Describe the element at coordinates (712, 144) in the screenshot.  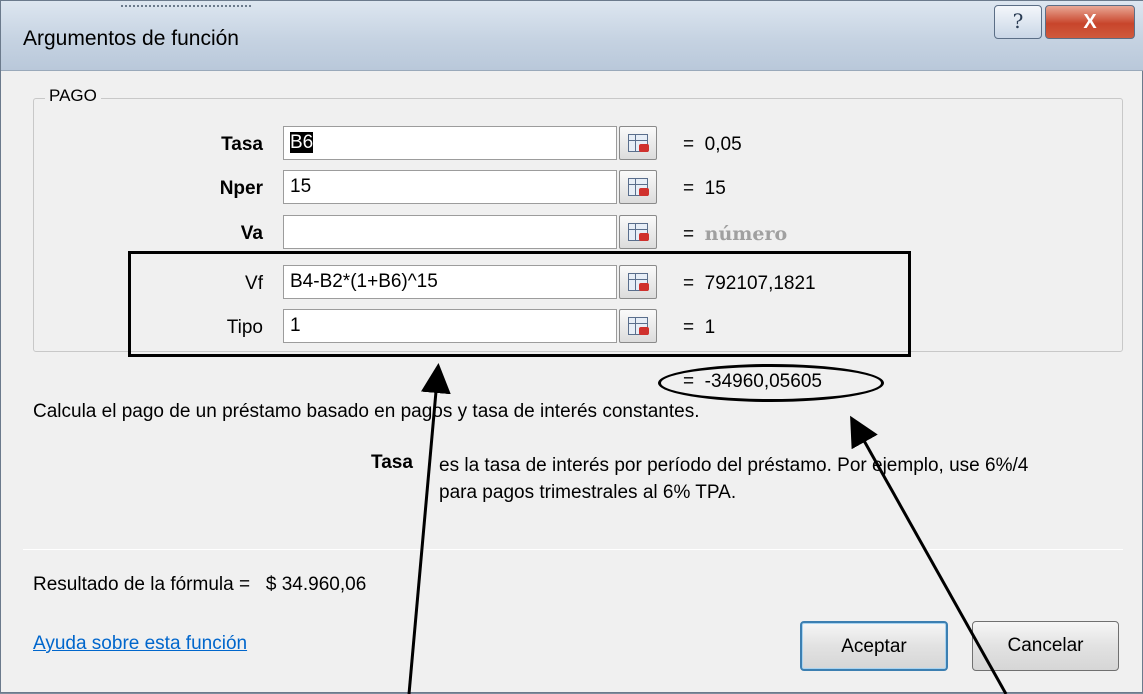
I see `arg-result-tasa: = 0,05` at that location.